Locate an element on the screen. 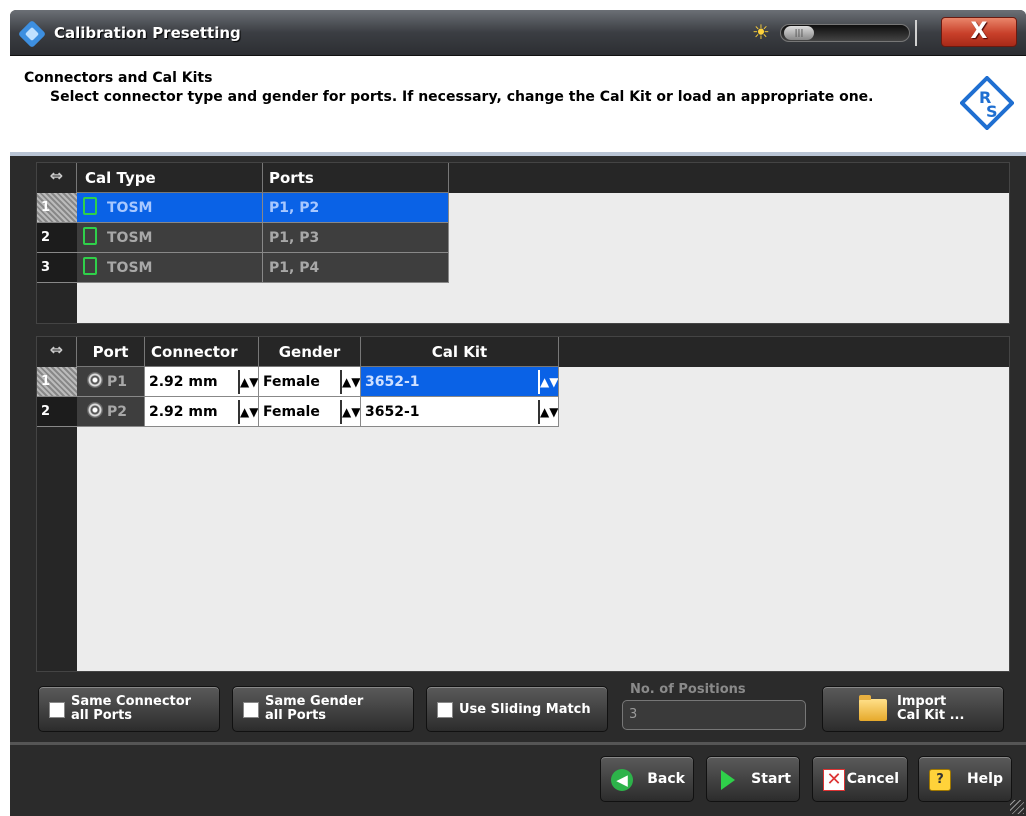 The image size is (1026, 816). window-title: Calibration Presetting is located at coordinates (147, 33).